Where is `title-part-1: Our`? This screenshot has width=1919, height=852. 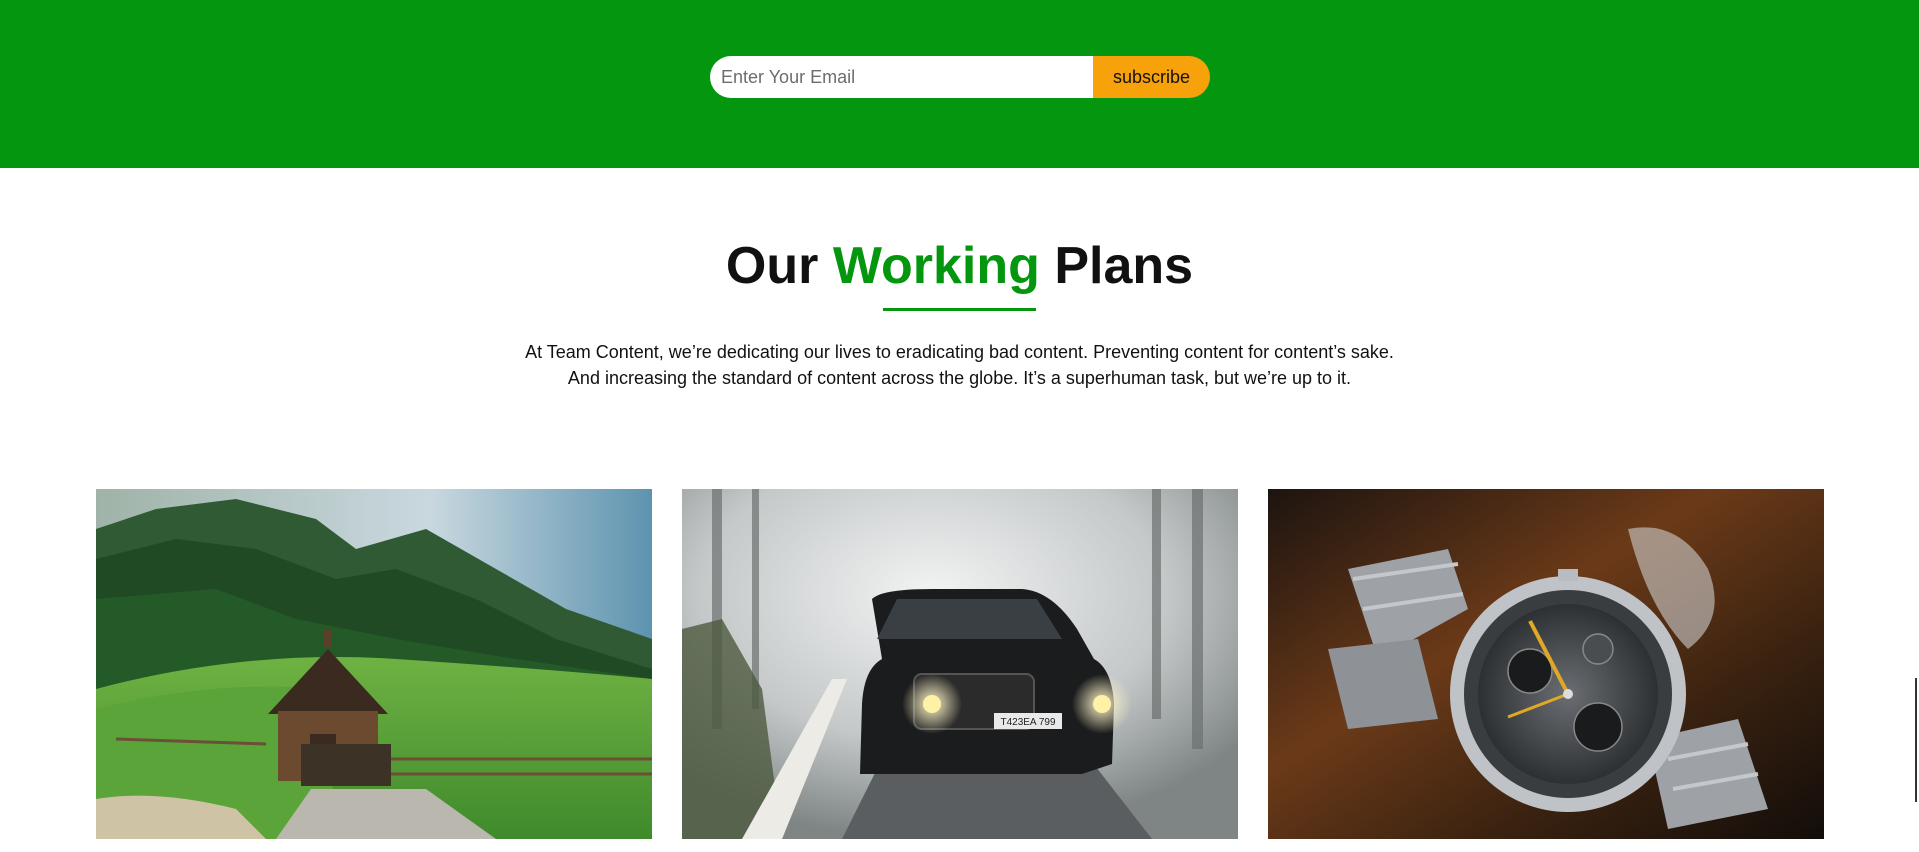
title-part-1: Our is located at coordinates (779, 266).